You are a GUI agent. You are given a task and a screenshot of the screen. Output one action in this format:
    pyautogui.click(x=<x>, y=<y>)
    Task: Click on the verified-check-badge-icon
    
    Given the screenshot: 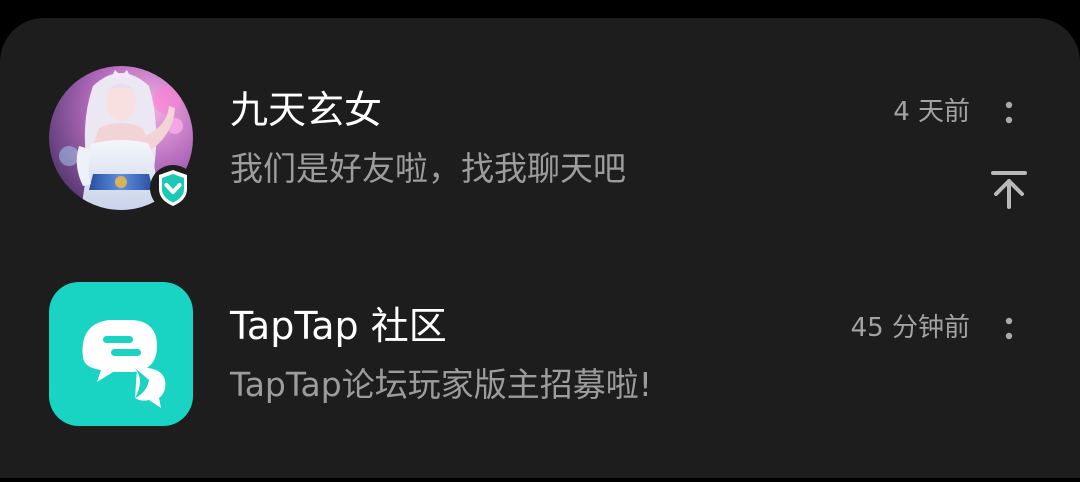 What is the action you would take?
    pyautogui.click(x=173, y=188)
    